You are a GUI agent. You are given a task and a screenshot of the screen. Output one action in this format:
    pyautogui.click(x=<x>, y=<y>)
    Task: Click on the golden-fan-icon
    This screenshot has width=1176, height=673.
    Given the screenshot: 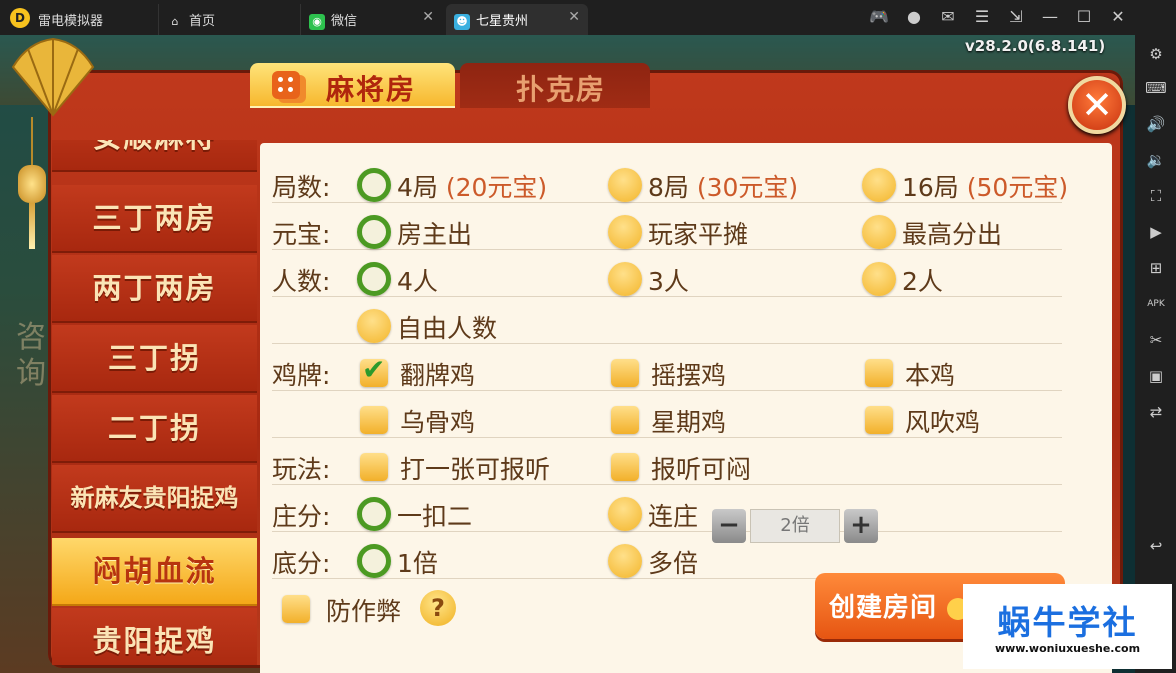 What is the action you would take?
    pyautogui.click(x=53, y=77)
    